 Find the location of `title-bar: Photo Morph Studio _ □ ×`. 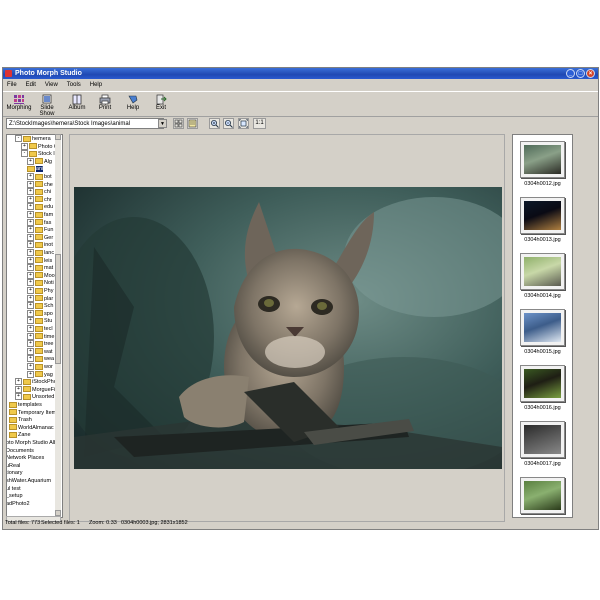

title-bar: Photo Morph Studio _ □ × is located at coordinates (300, 73).